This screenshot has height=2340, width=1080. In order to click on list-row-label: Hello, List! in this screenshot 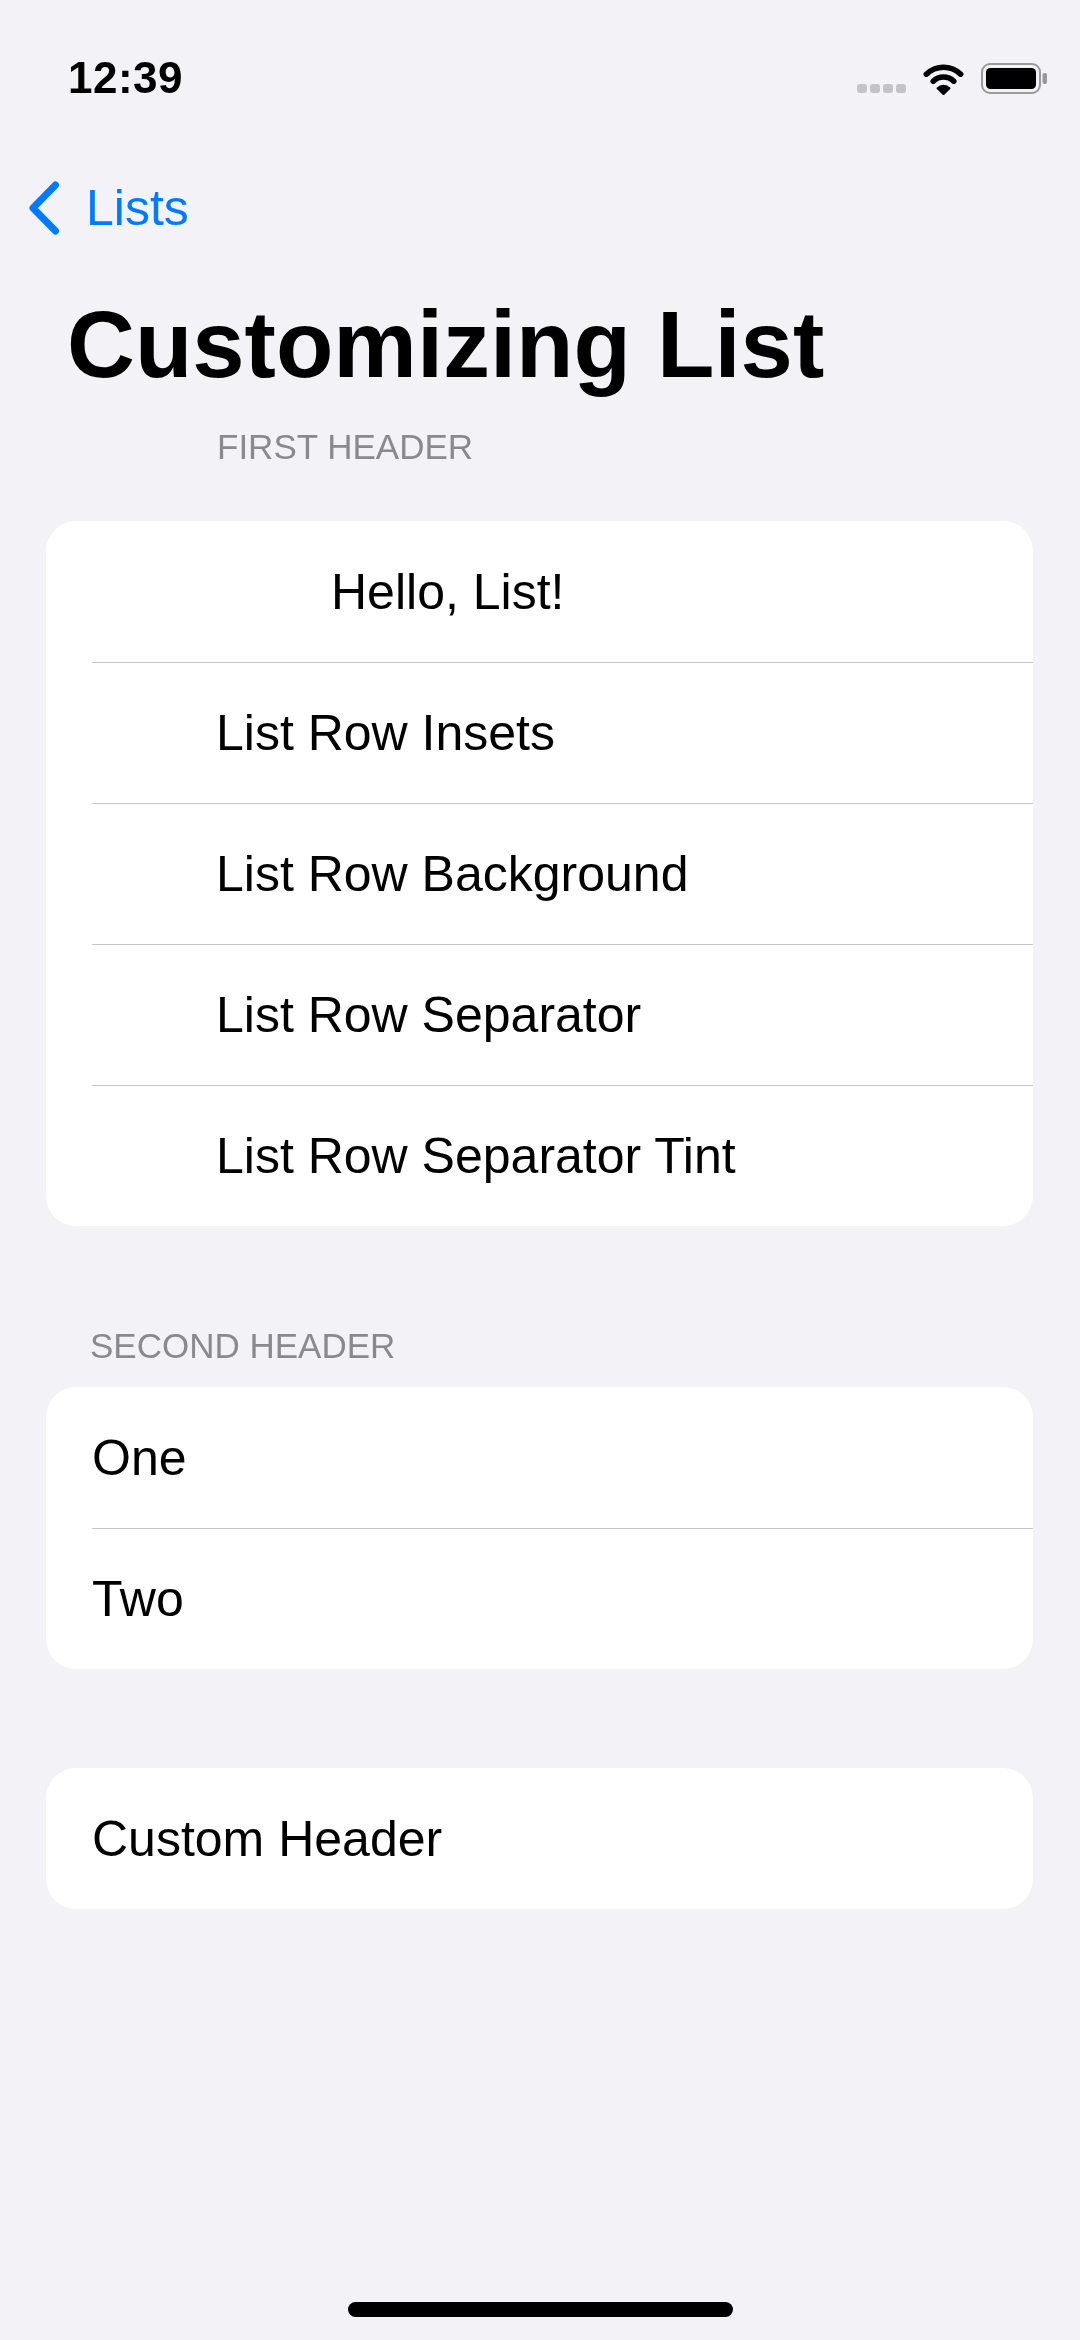, I will do `click(448, 592)`.